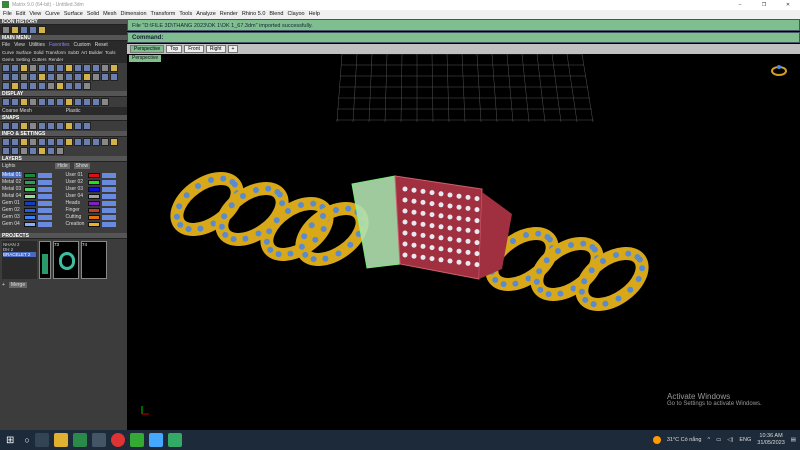 The width and height of the screenshot is (800, 450). I want to click on layer-row: Metal 04, so click(32, 196).